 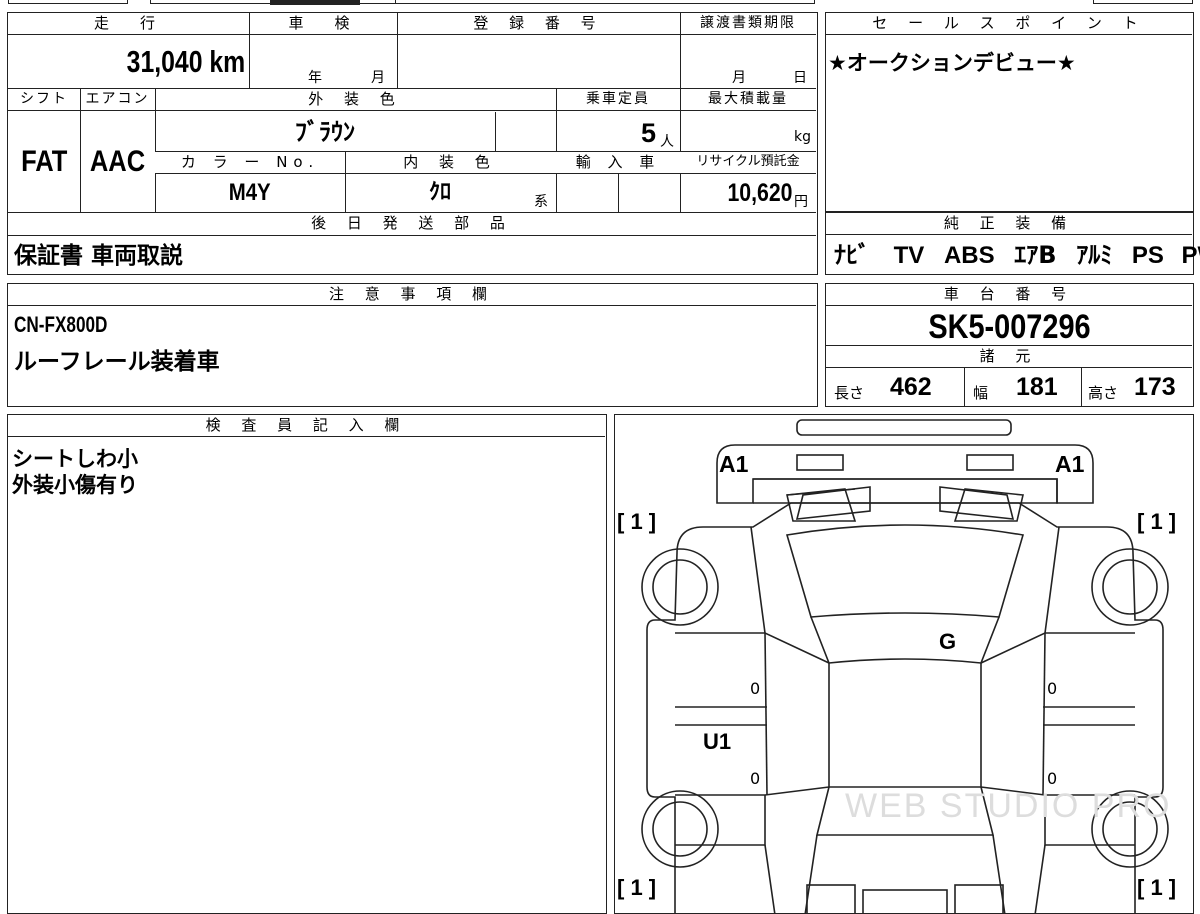 What do you see at coordinates (74, 325) in the screenshot?
I see `notes-line1: CN-FX800D` at bounding box center [74, 325].